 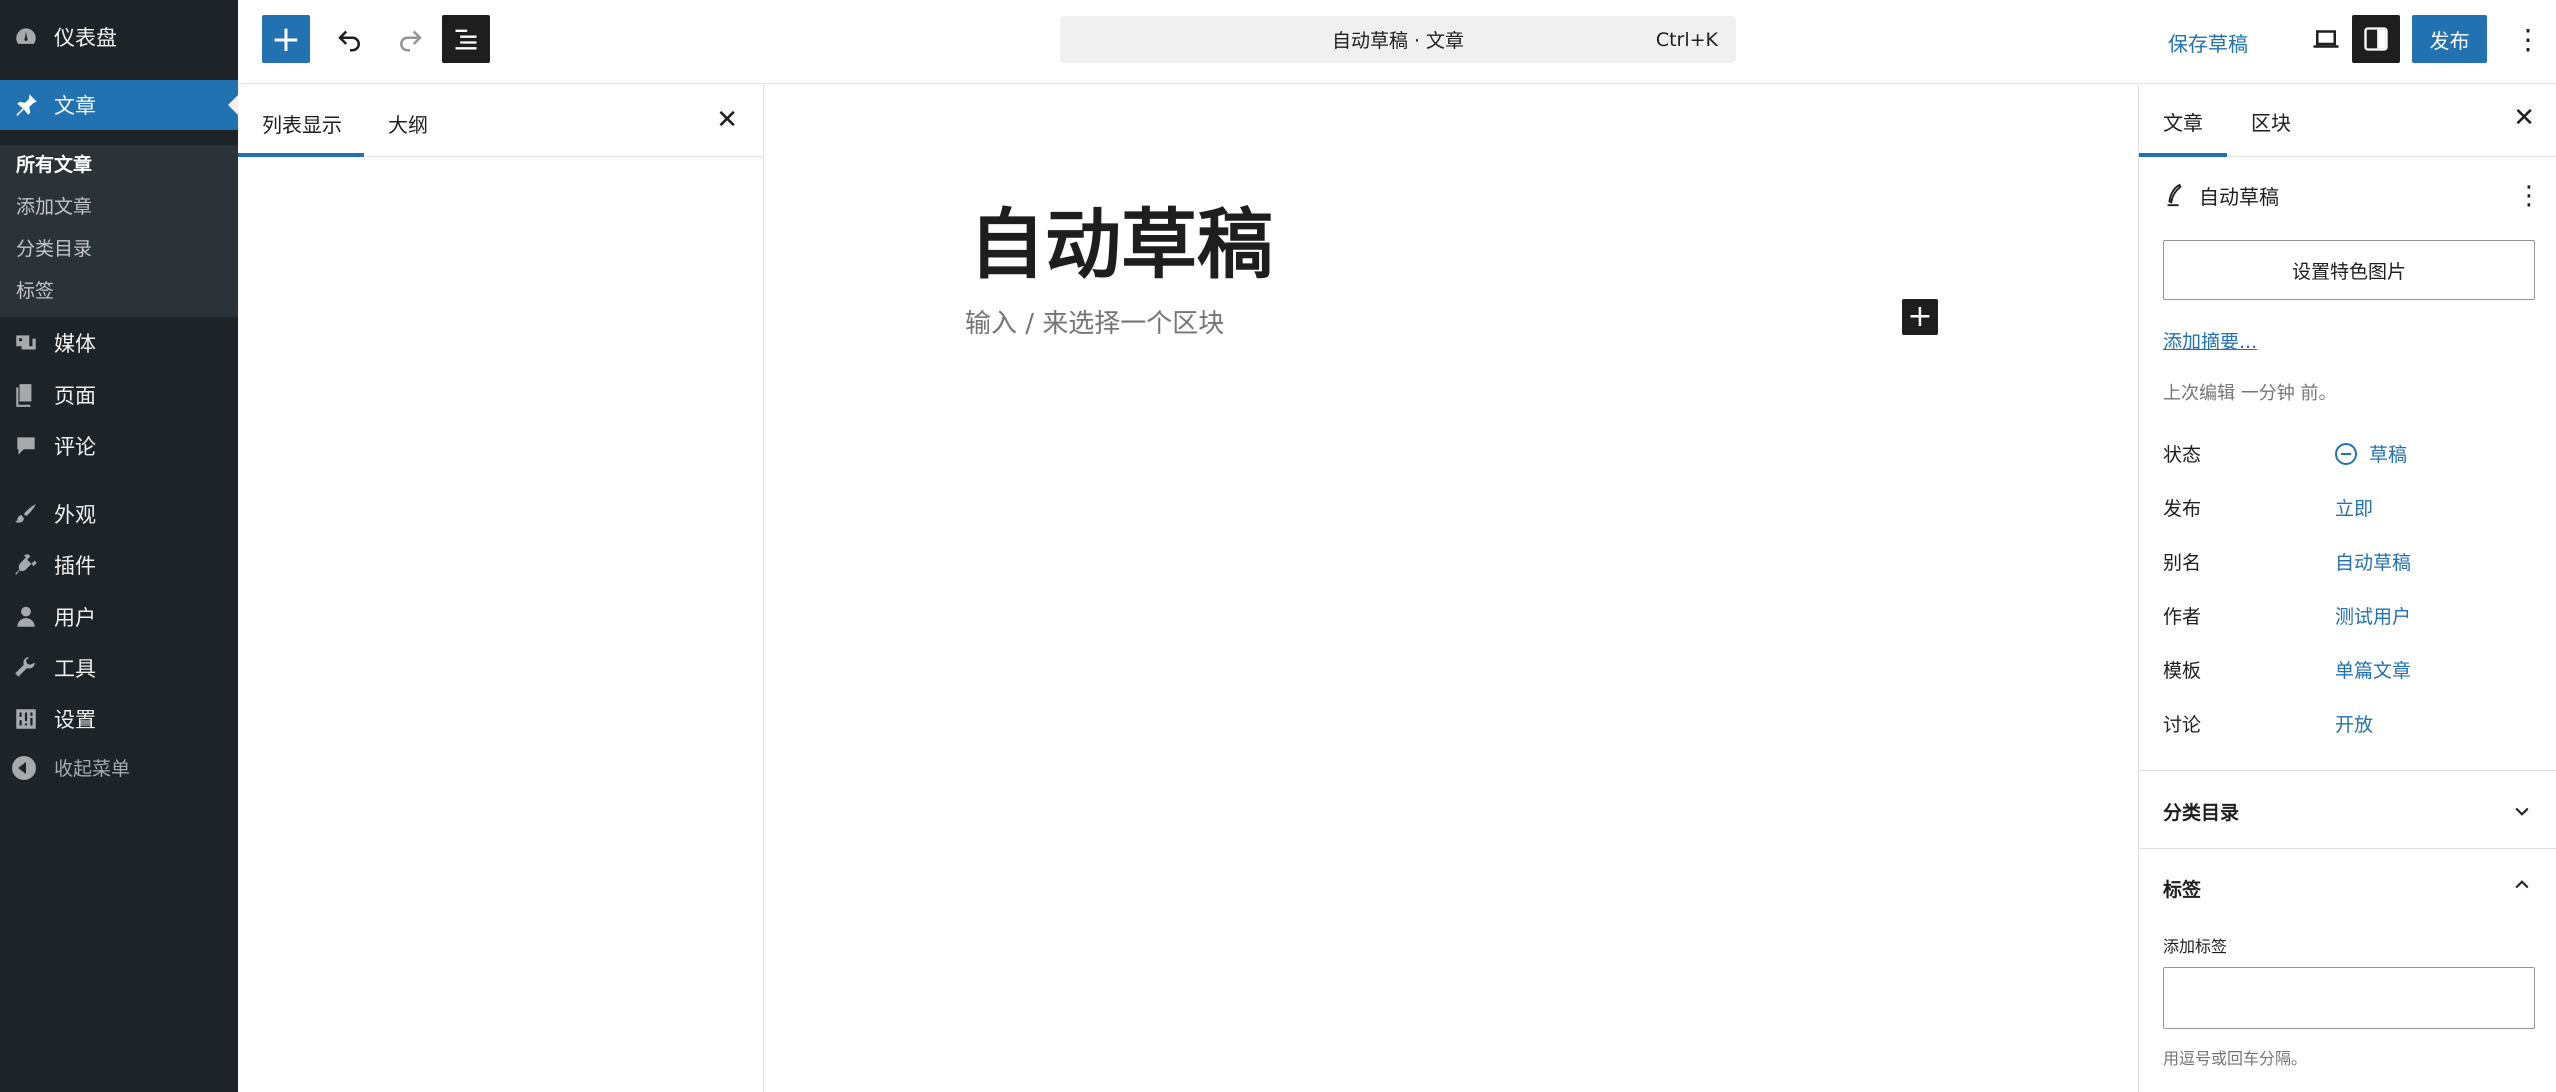 What do you see at coordinates (26, 395) in the screenshot?
I see `page-icon` at bounding box center [26, 395].